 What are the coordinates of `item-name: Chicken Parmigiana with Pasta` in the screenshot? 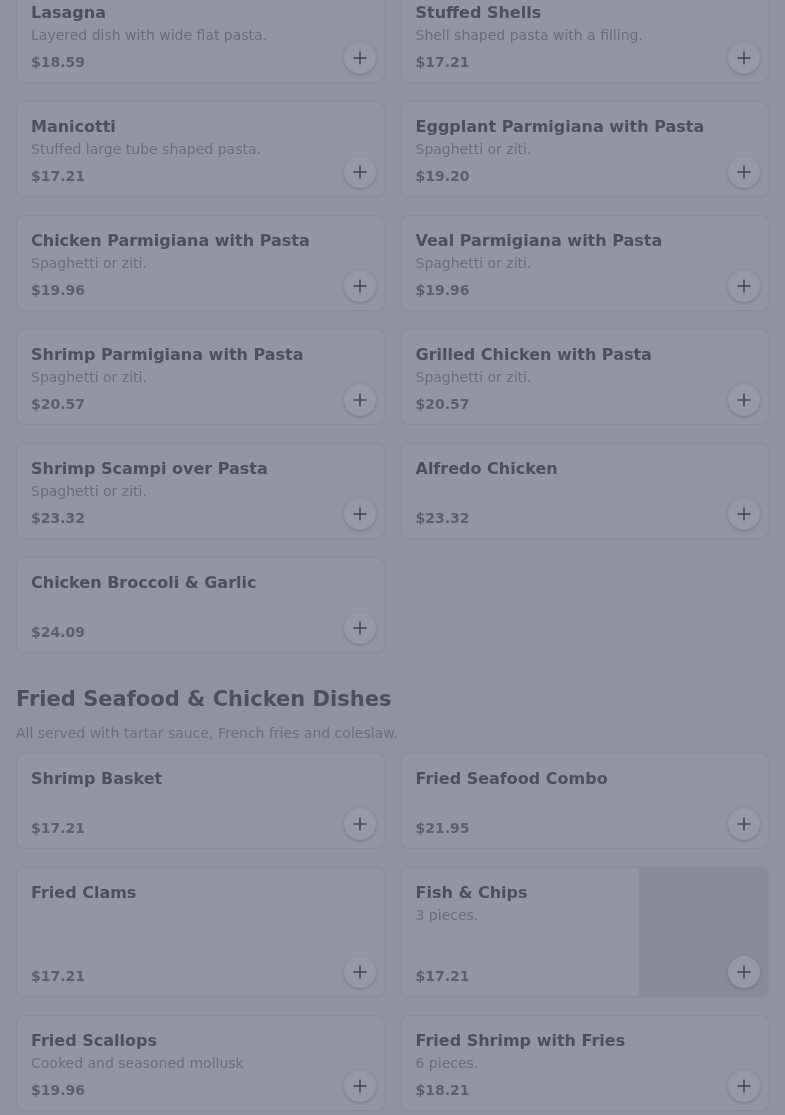 It's located at (171, 241).